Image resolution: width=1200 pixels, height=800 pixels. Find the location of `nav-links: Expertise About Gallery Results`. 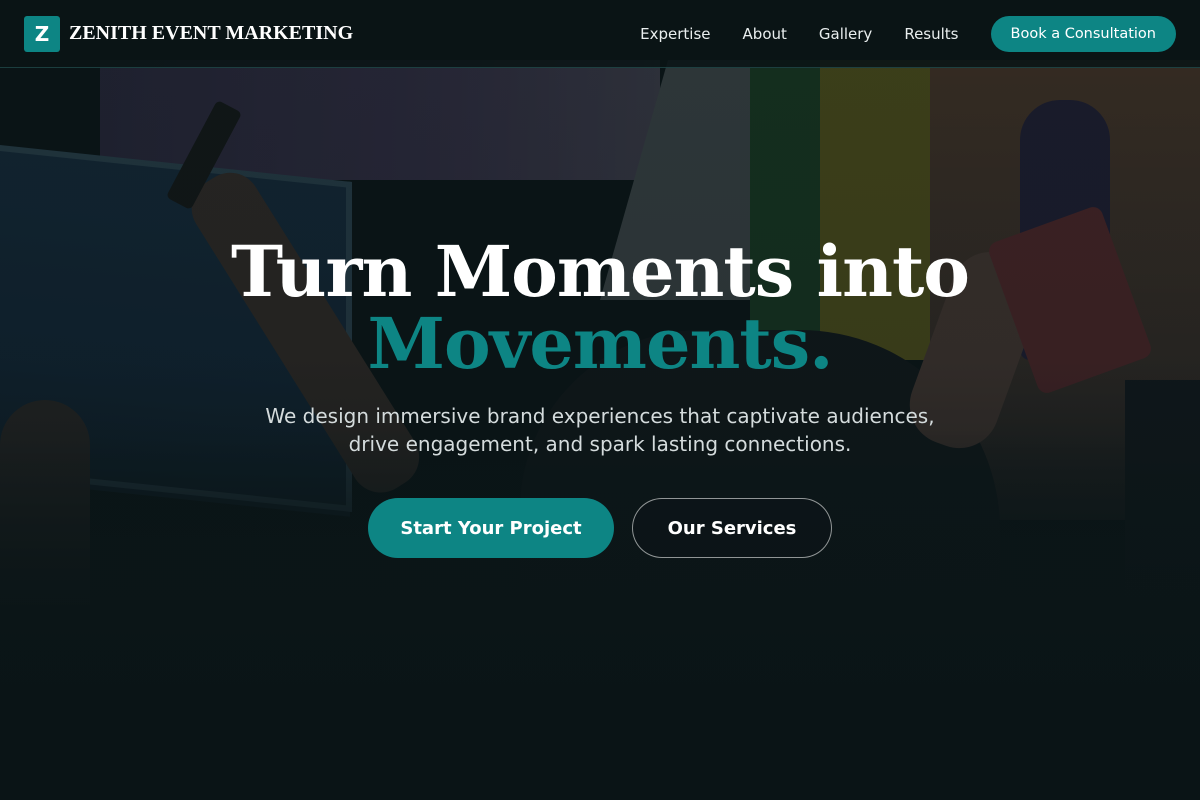

nav-links: Expertise About Gallery Results is located at coordinates (799, 34).